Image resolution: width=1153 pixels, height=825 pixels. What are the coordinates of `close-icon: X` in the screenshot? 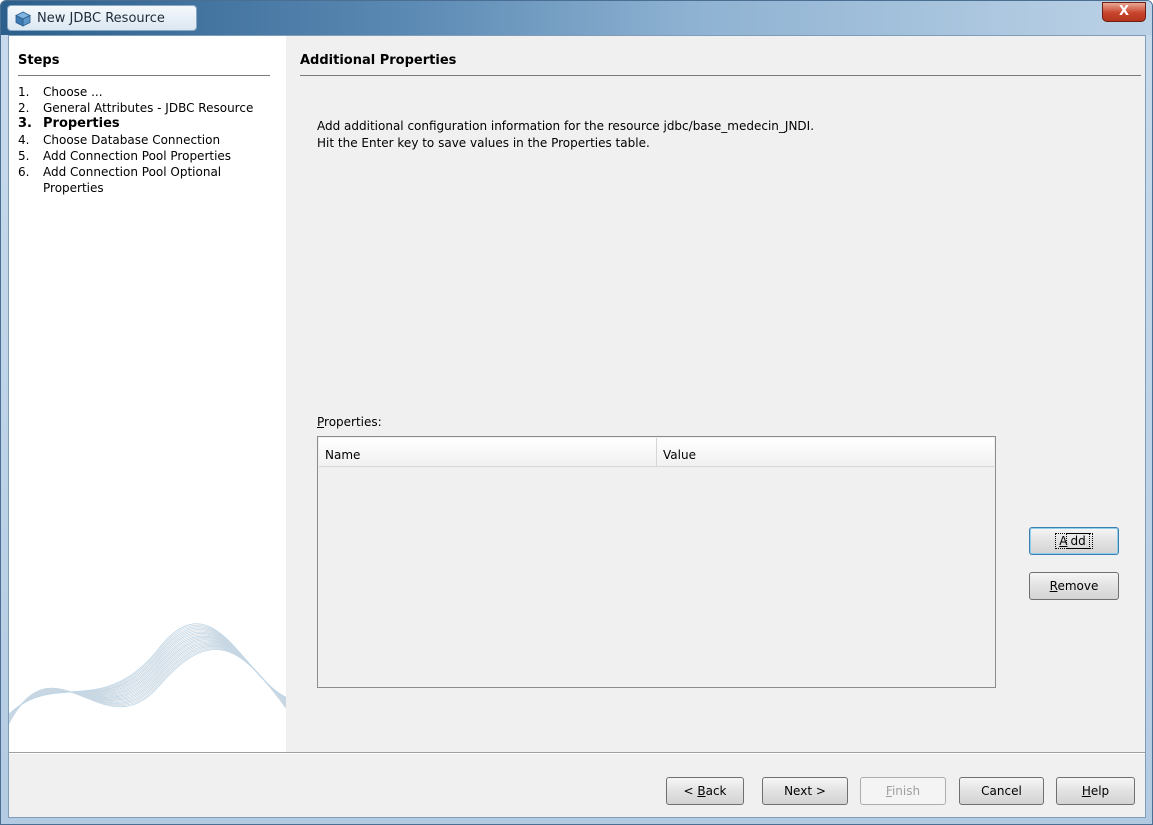 It's located at (1124, 11).